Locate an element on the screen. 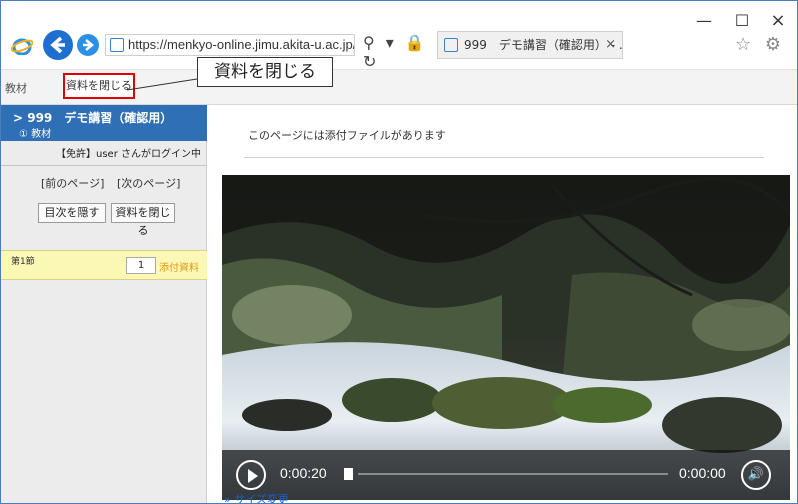 The image size is (798, 504). back-button is located at coordinates (58, 45).